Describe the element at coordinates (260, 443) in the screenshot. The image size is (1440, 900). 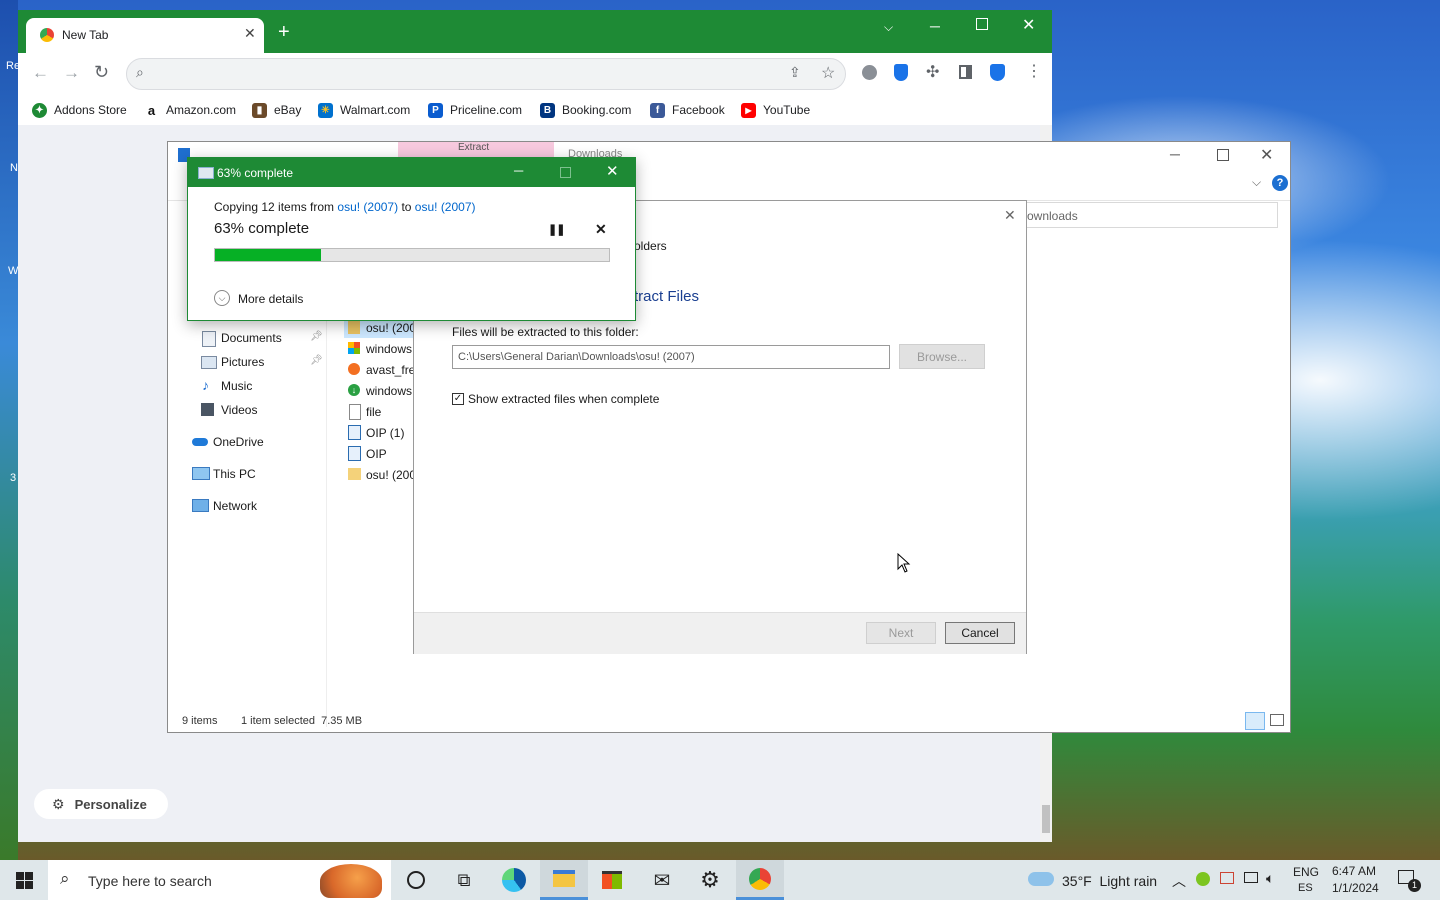
I see `nav-item-onedrive: OneDrive` at that location.